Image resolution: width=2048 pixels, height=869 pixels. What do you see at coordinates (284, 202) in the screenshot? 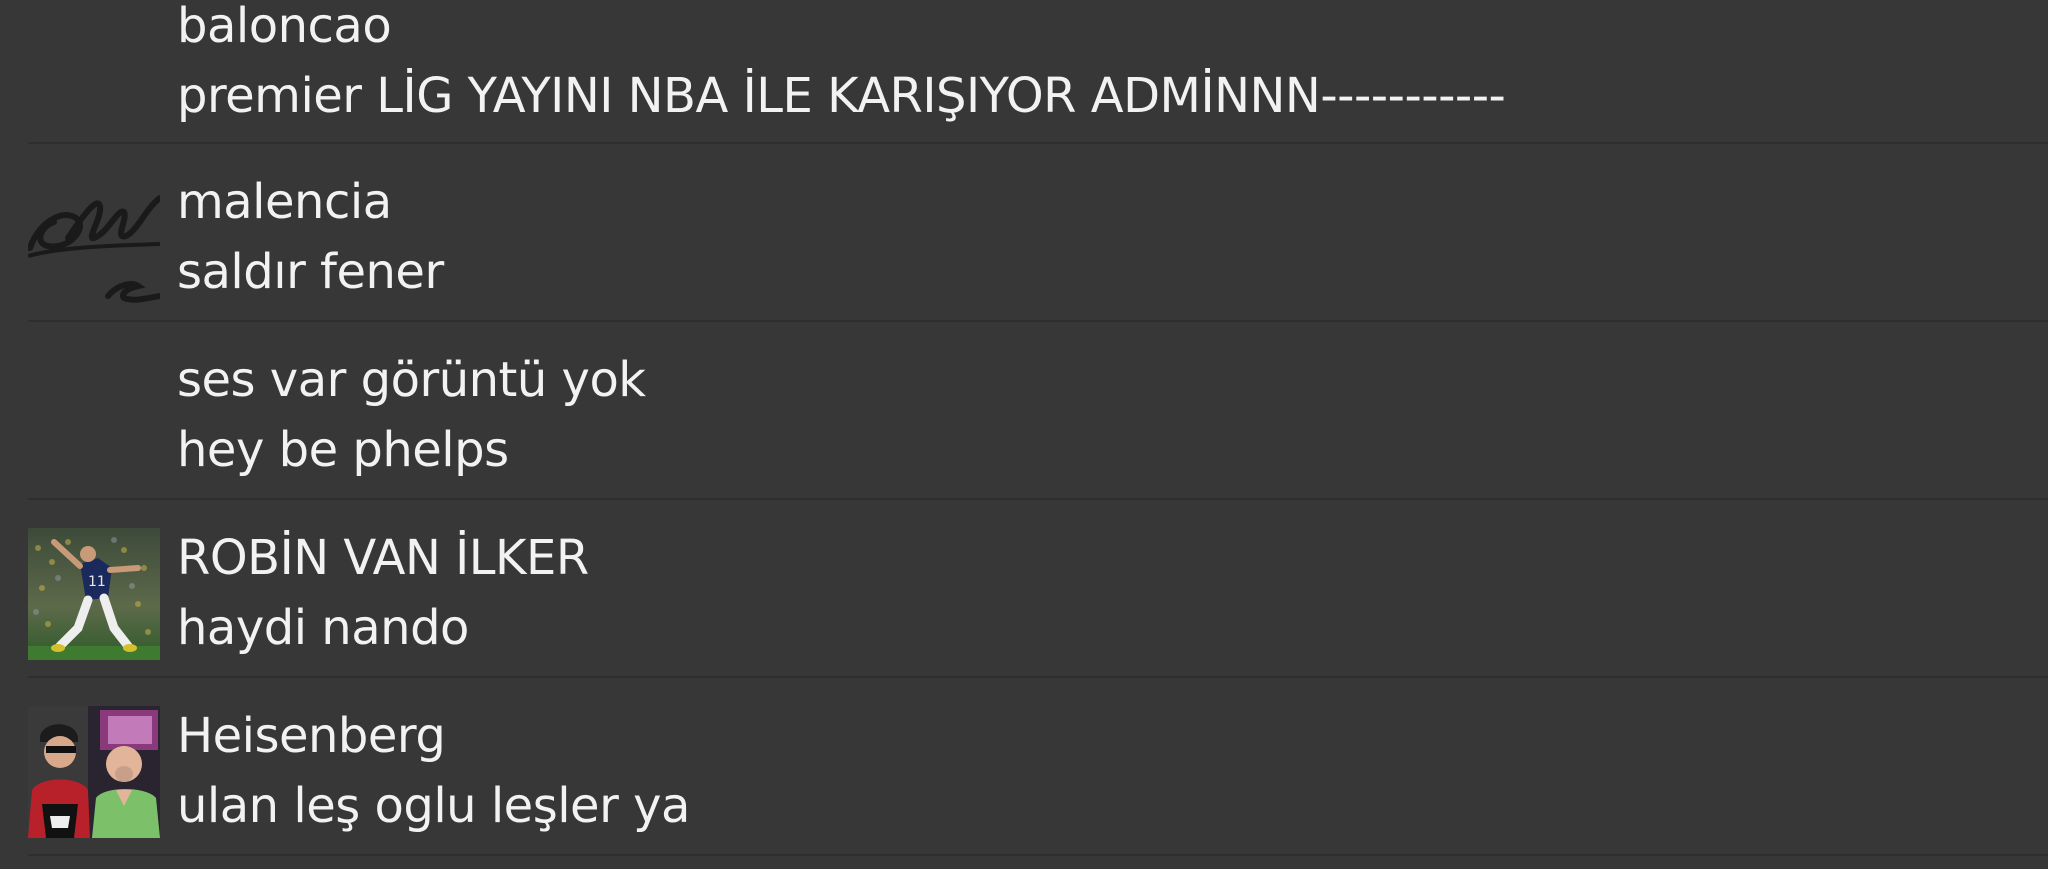
I see `message-username: malencia` at bounding box center [284, 202].